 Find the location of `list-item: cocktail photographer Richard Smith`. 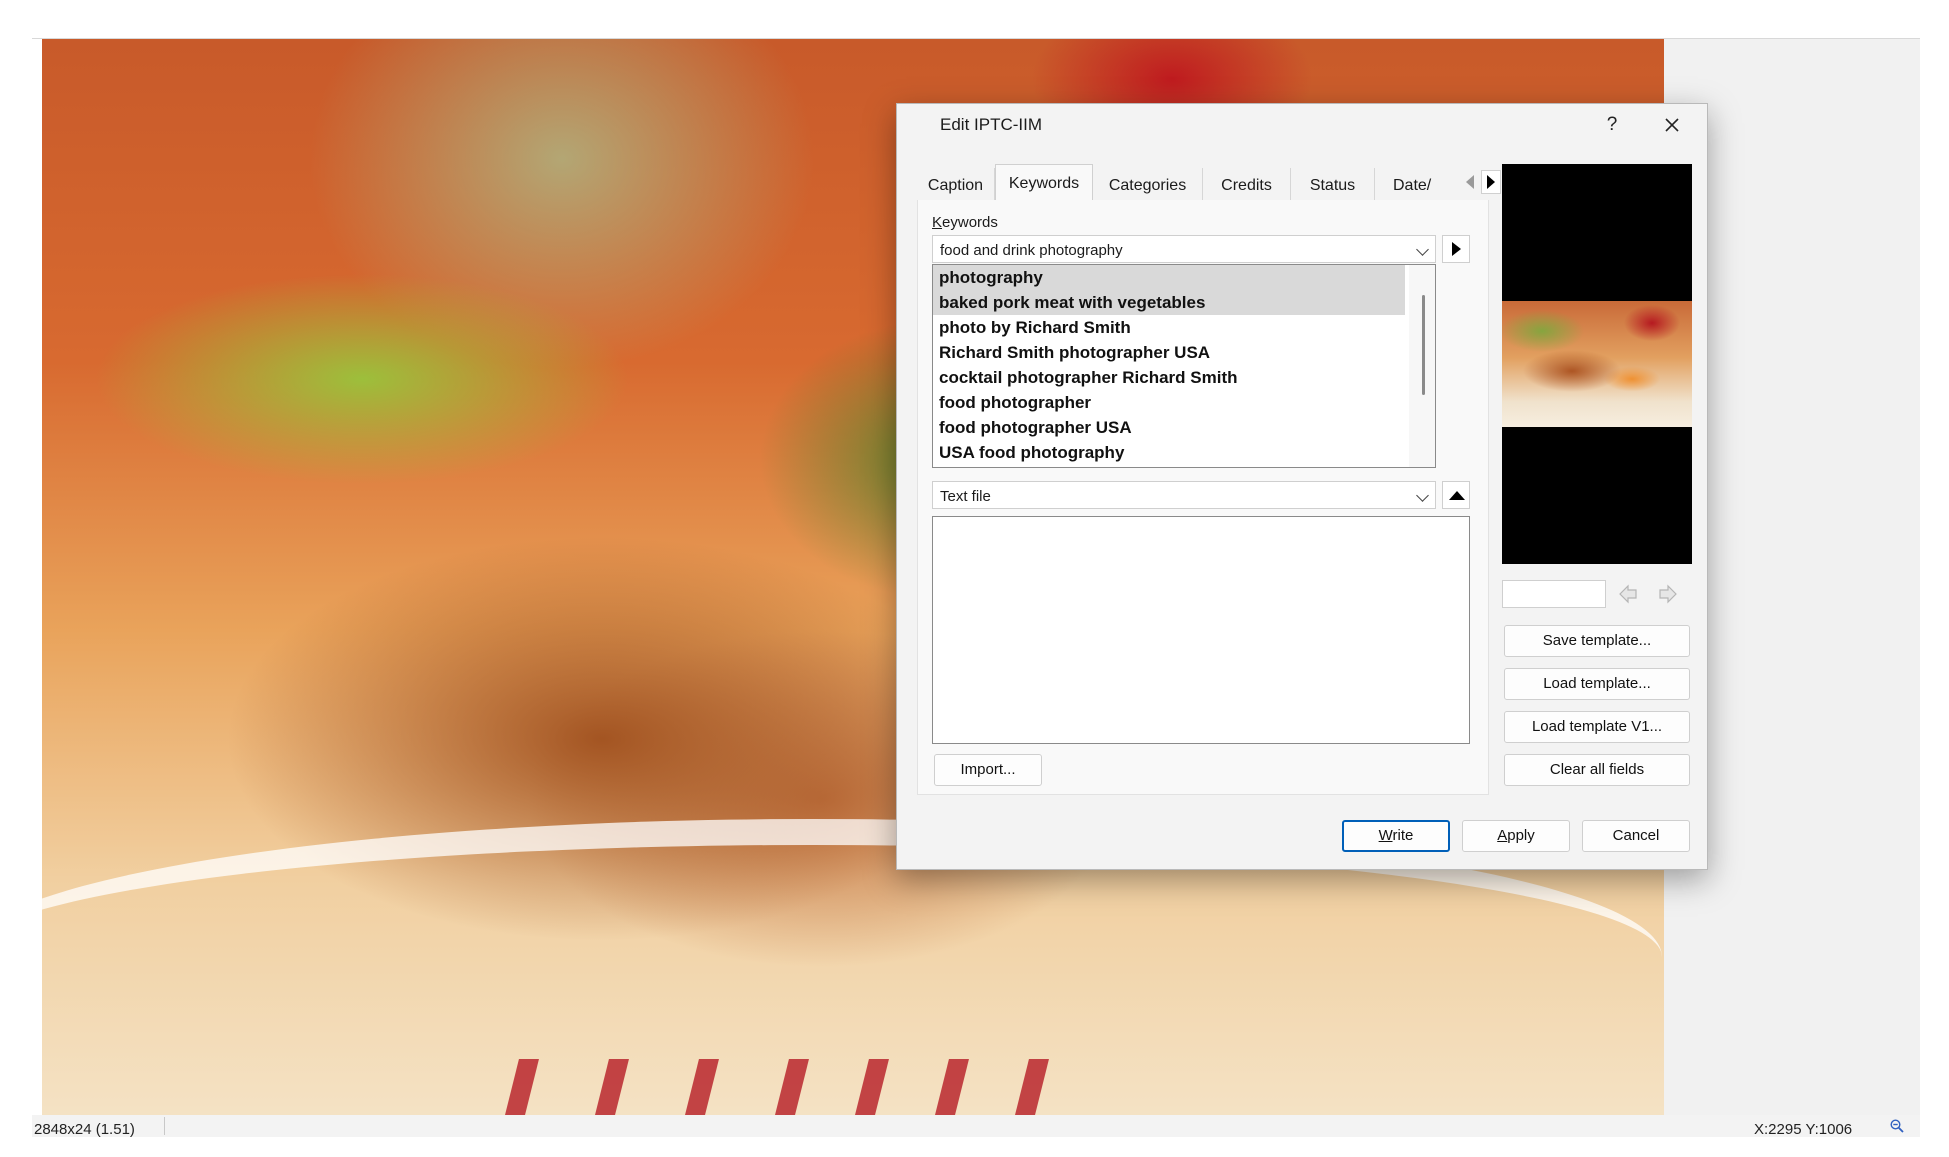

list-item: cocktail photographer Richard Smith is located at coordinates (1169, 377).